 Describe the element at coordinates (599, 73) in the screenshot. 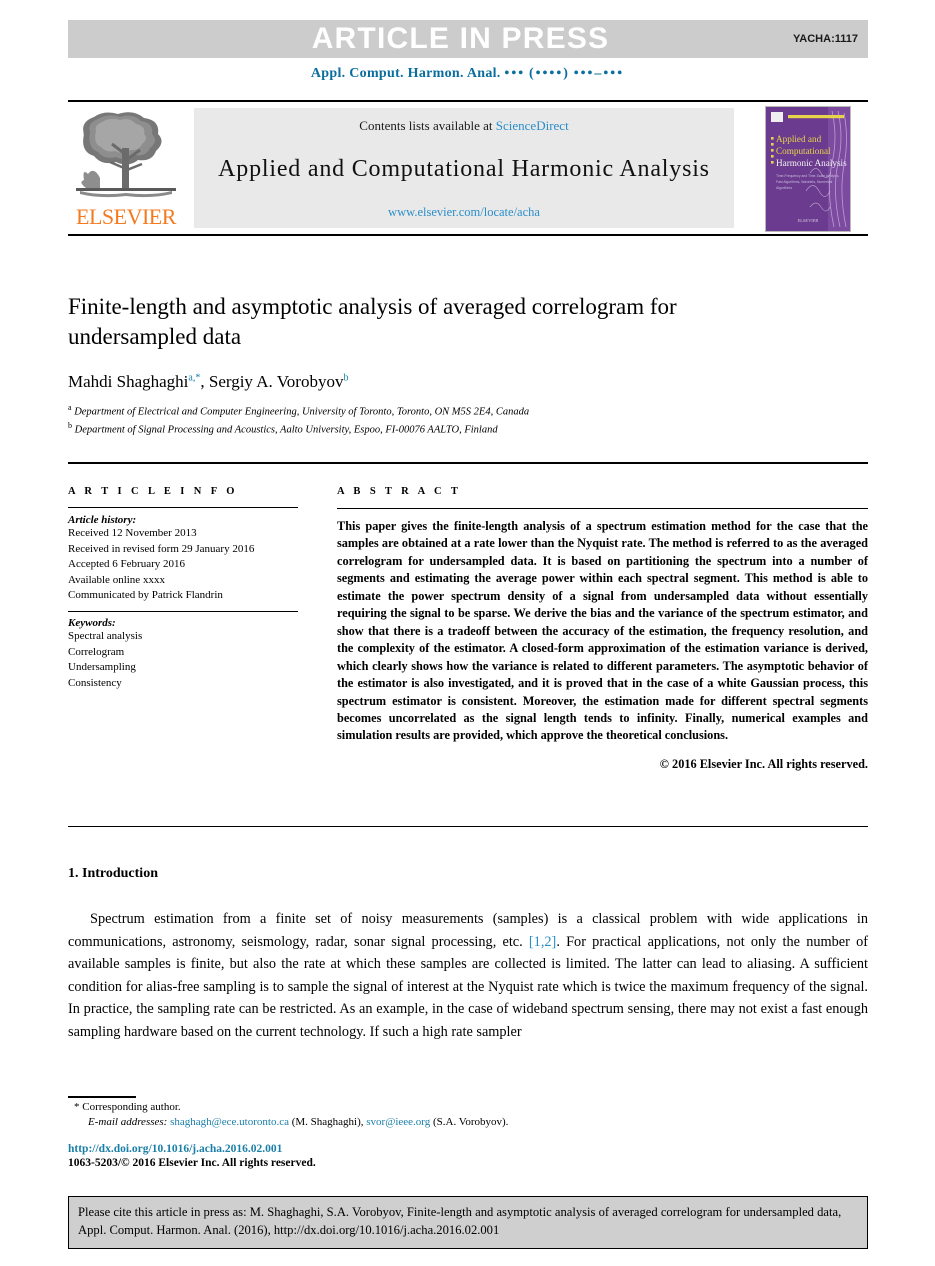

I see `journal-ref-pages: •••–•••` at that location.